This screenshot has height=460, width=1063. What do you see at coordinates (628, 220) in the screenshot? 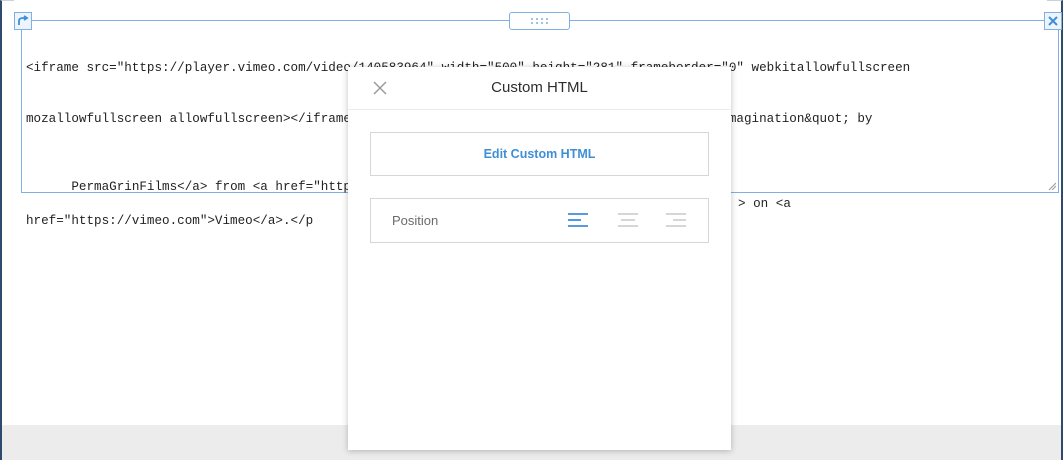
I see `align-center-icon` at bounding box center [628, 220].